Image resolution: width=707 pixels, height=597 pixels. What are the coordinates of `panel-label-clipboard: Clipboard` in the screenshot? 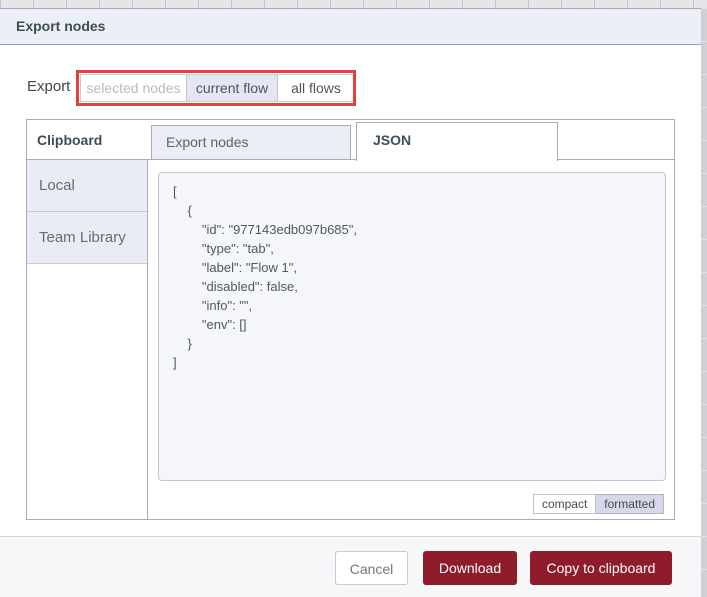 It's located at (70, 140).